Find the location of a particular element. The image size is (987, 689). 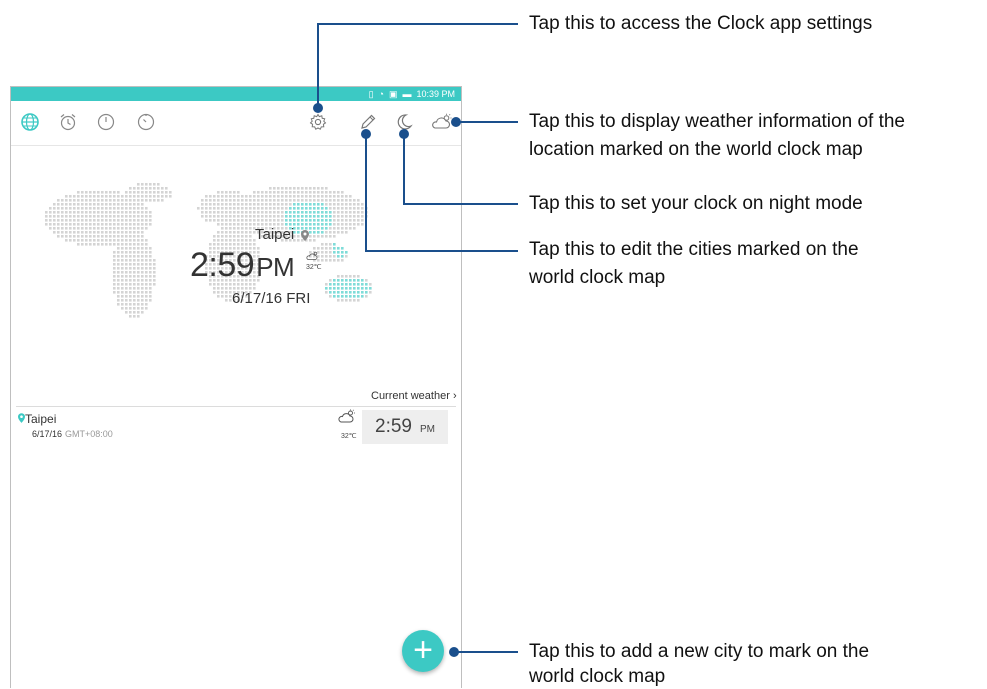

city-row-temp: 32℃ is located at coordinates (349, 436).